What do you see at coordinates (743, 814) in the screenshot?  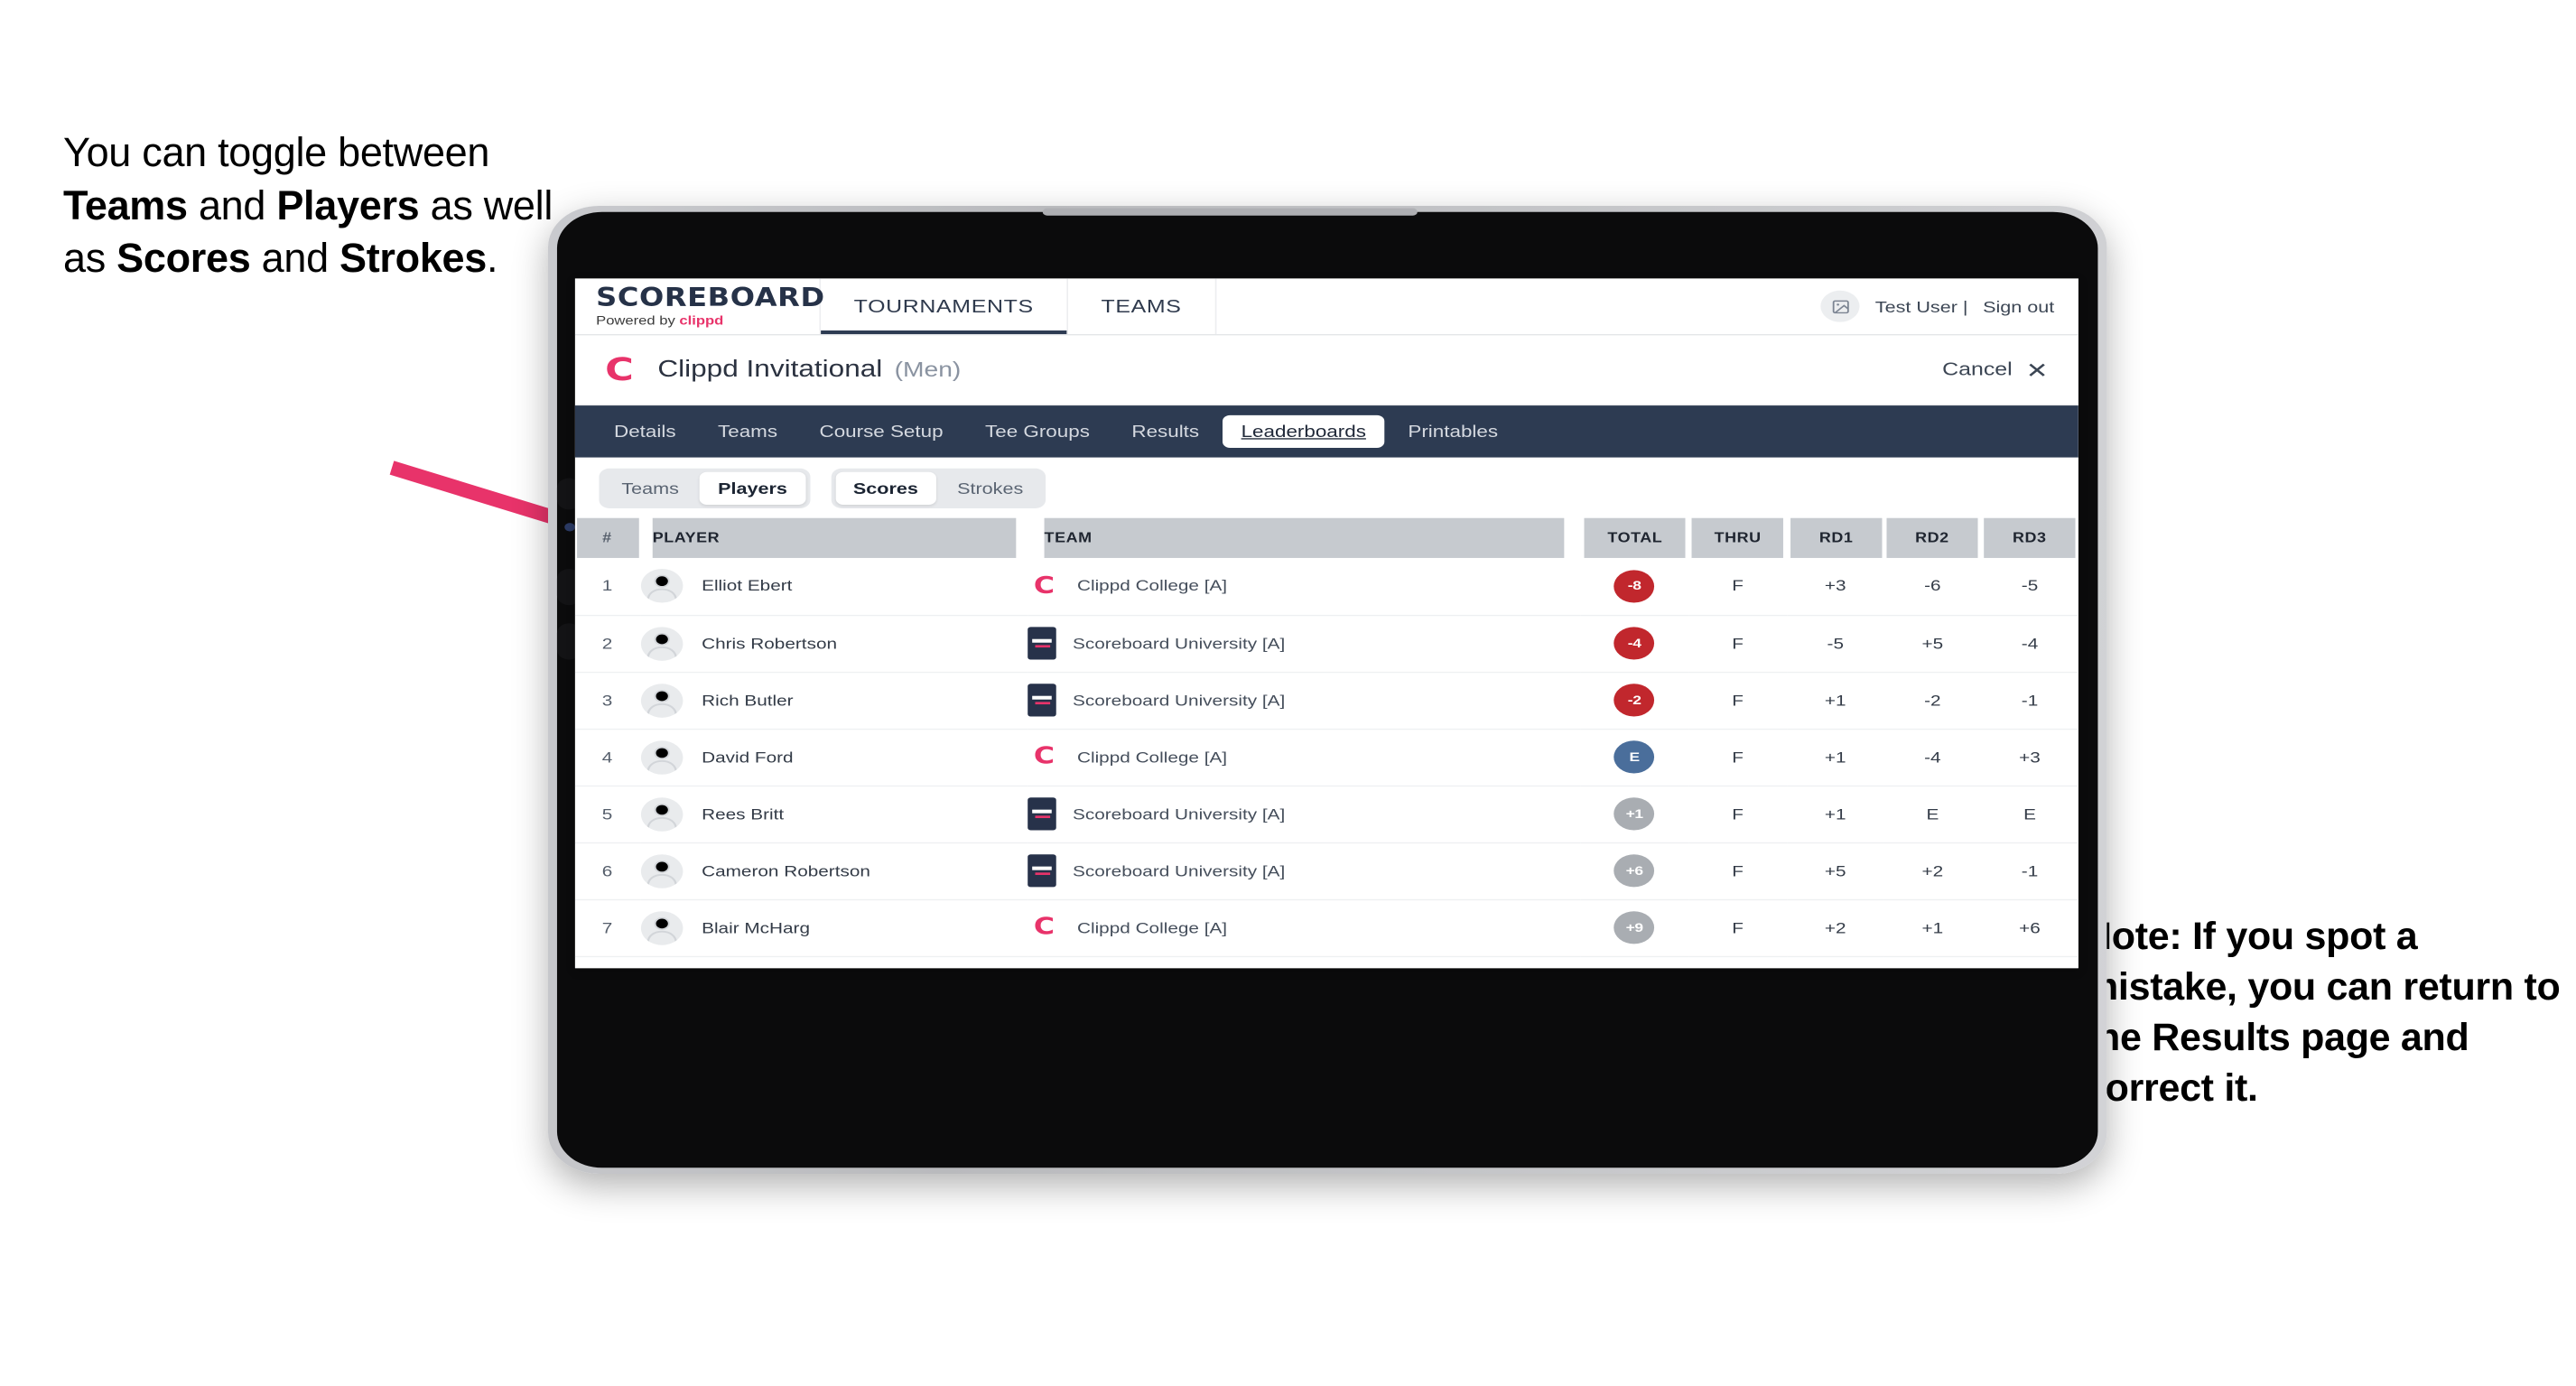 I see `player-name: Rees Britt` at bounding box center [743, 814].